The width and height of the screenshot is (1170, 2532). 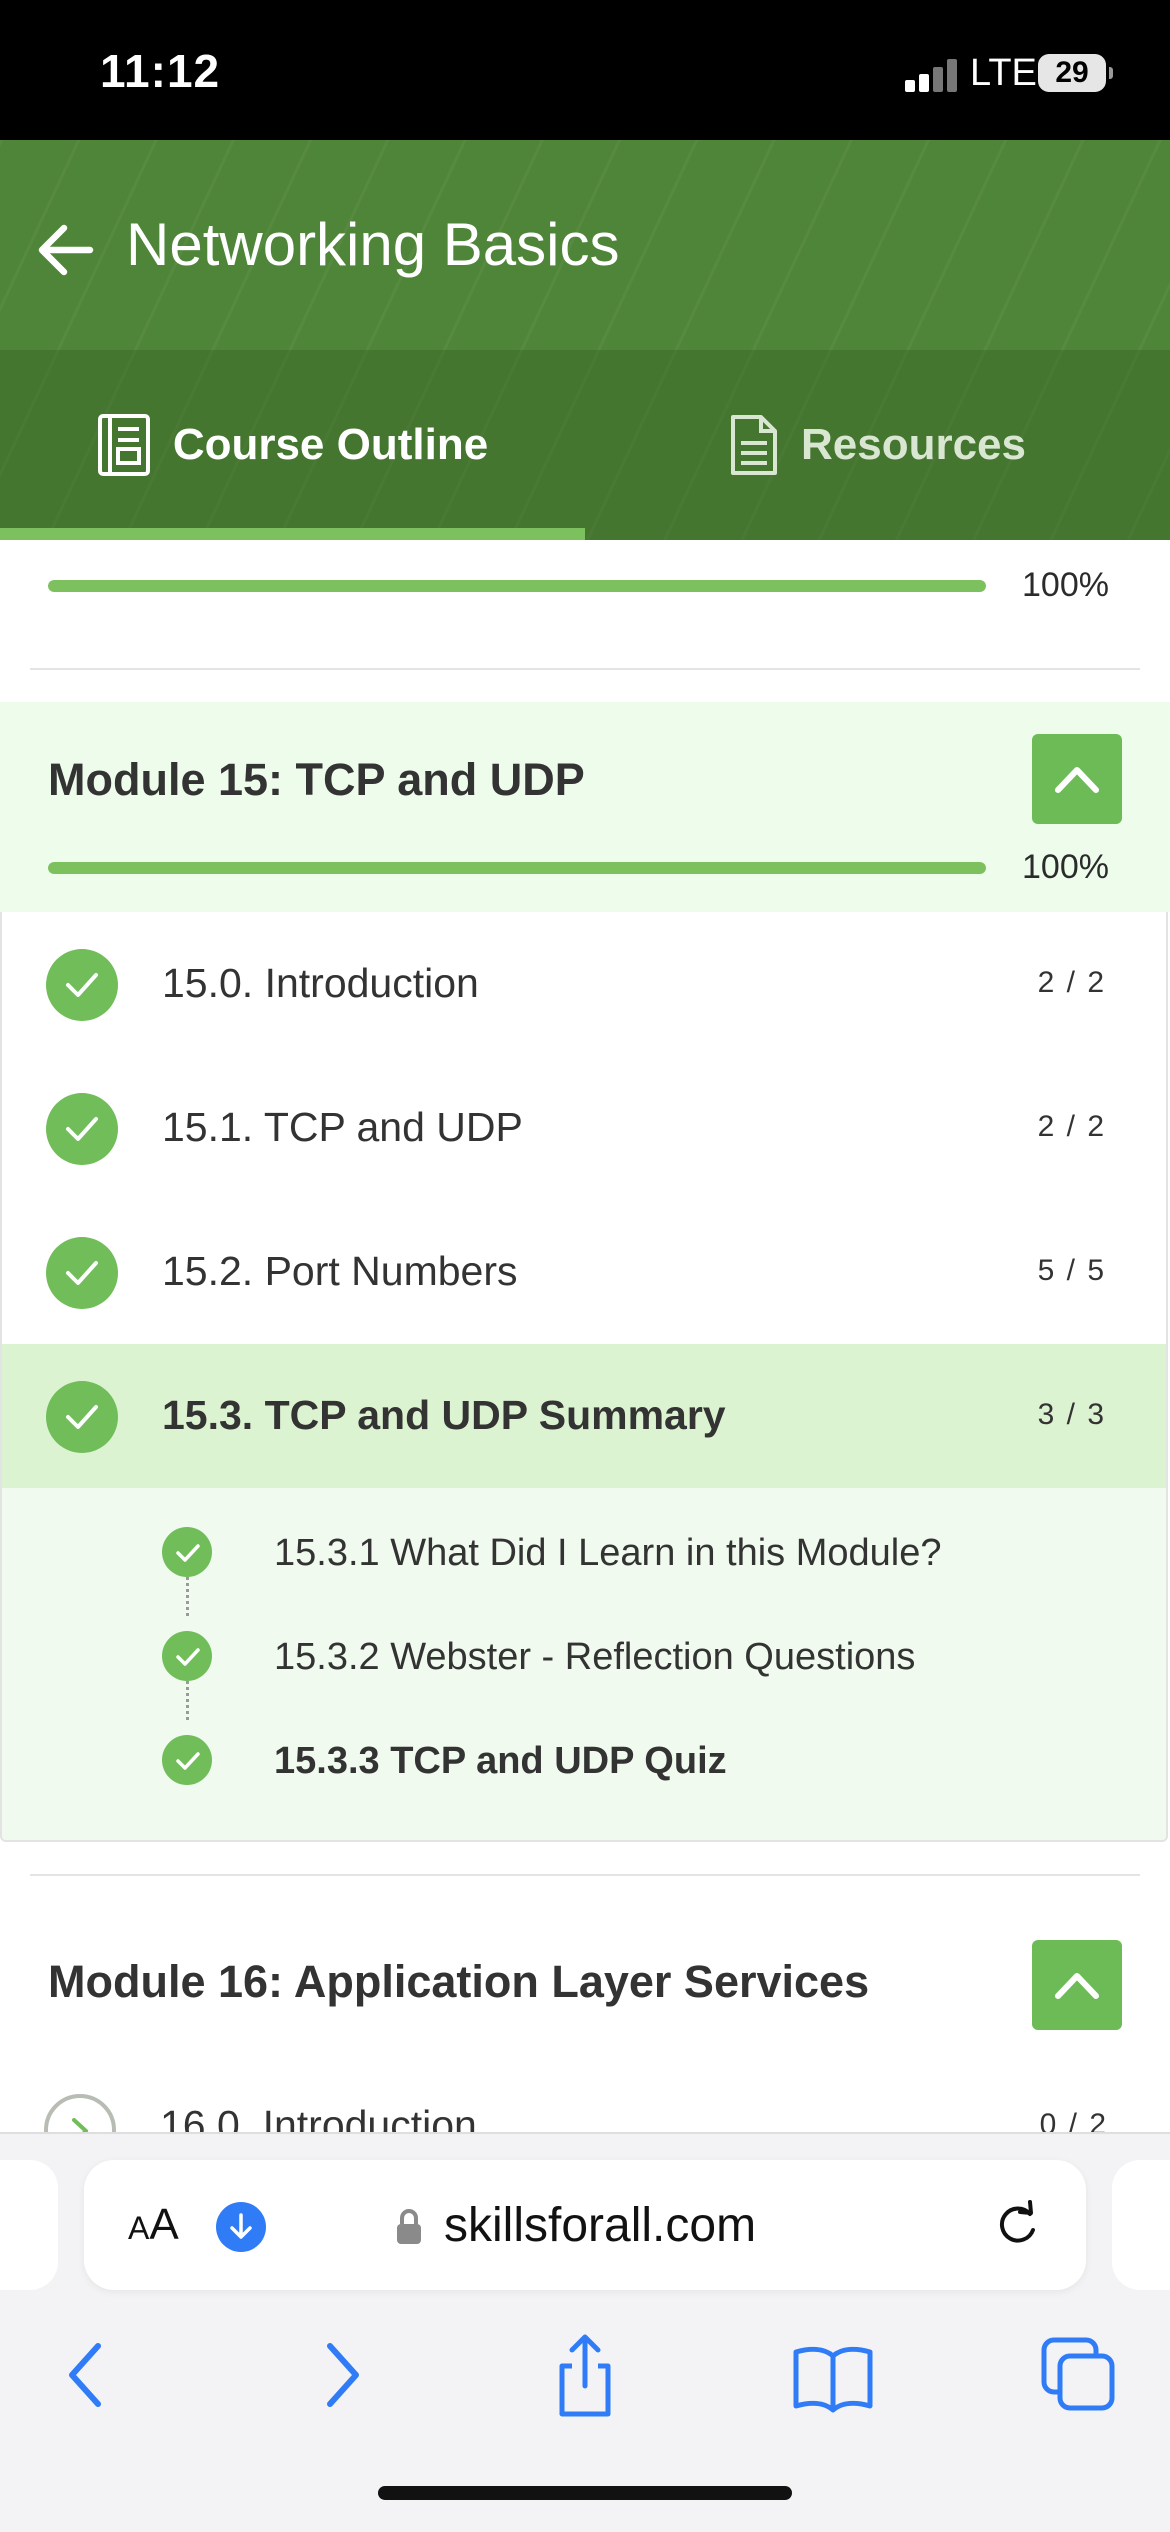 I want to click on sub-item: 15.3.2 Webster - Reflection Questions, so click(x=584, y=1656).